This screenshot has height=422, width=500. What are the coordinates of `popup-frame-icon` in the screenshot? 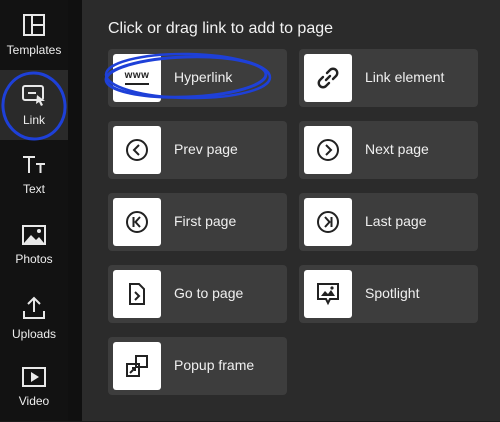 It's located at (137, 366).